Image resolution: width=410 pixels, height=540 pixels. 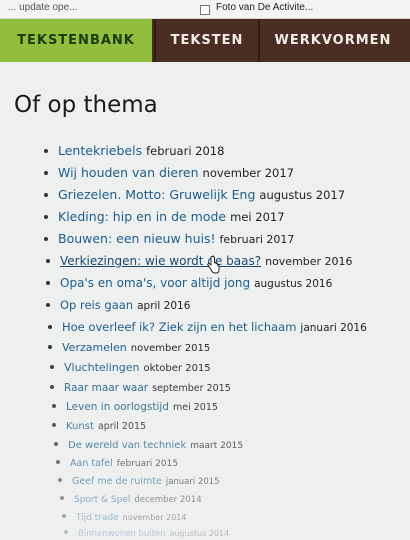 I want to click on theme-date: januari 2016, so click(x=333, y=328).